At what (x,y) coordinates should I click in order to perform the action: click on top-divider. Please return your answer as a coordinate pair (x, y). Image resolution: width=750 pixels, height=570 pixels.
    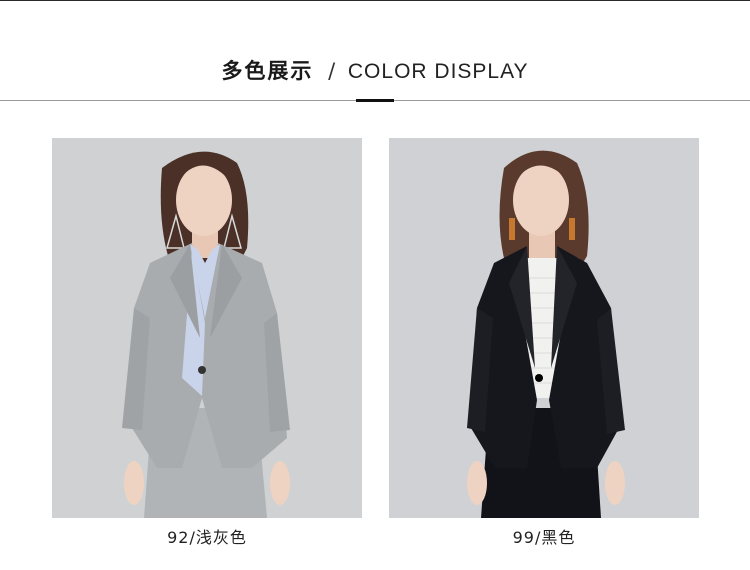
    Looking at the image, I should click on (375, 0).